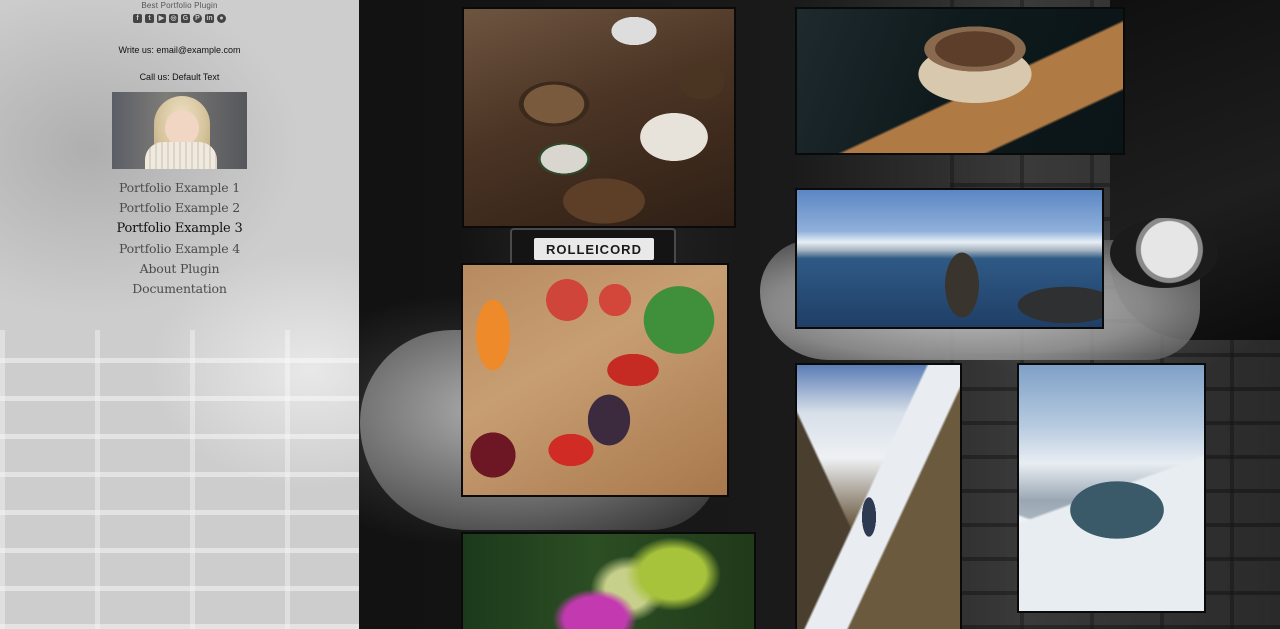 Image resolution: width=1280 pixels, height=629 pixels. I want to click on avatar-face, so click(182, 128).